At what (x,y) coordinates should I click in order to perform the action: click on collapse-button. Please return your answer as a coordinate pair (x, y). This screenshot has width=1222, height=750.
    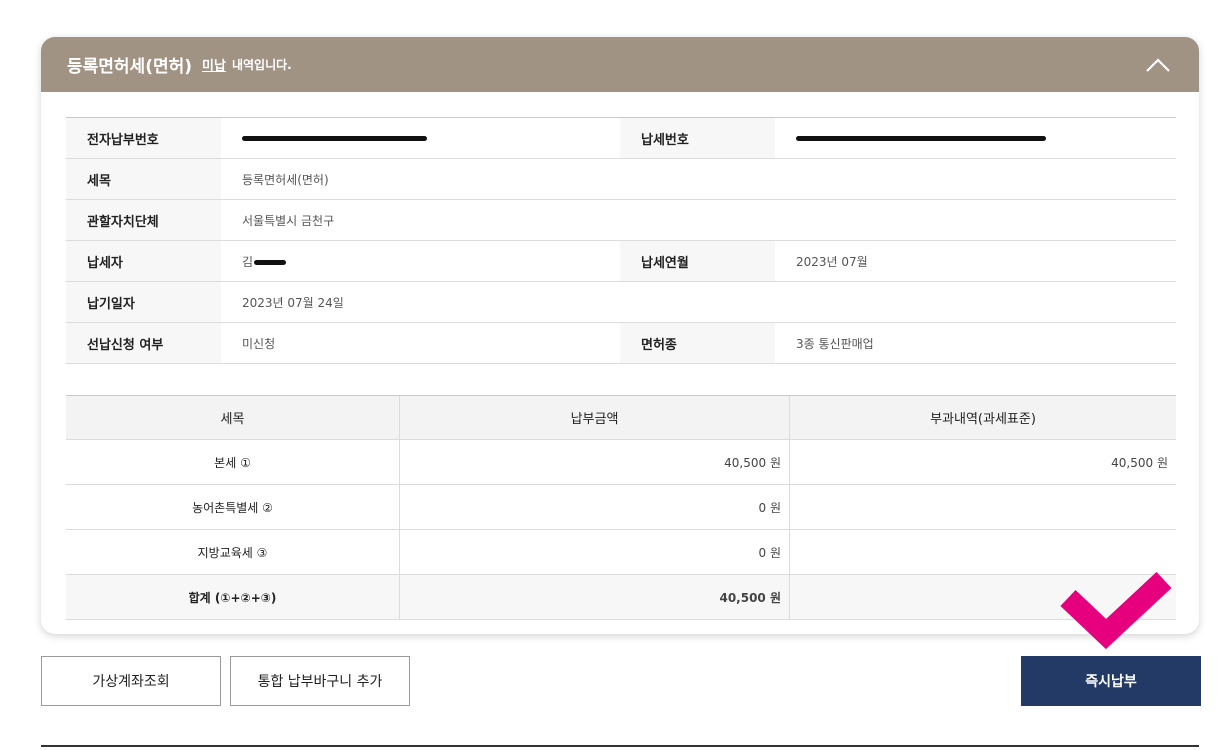
    Looking at the image, I should click on (1158, 65).